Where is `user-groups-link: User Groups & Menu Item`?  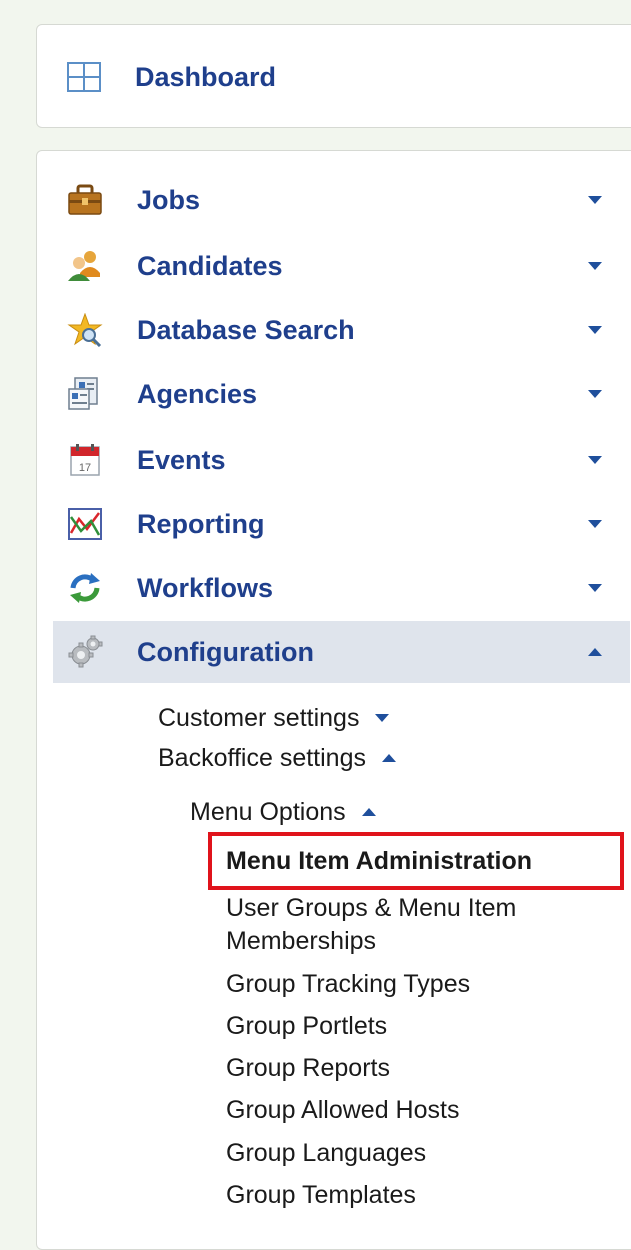
user-groups-link: User Groups & Menu Item is located at coordinates (371, 908).